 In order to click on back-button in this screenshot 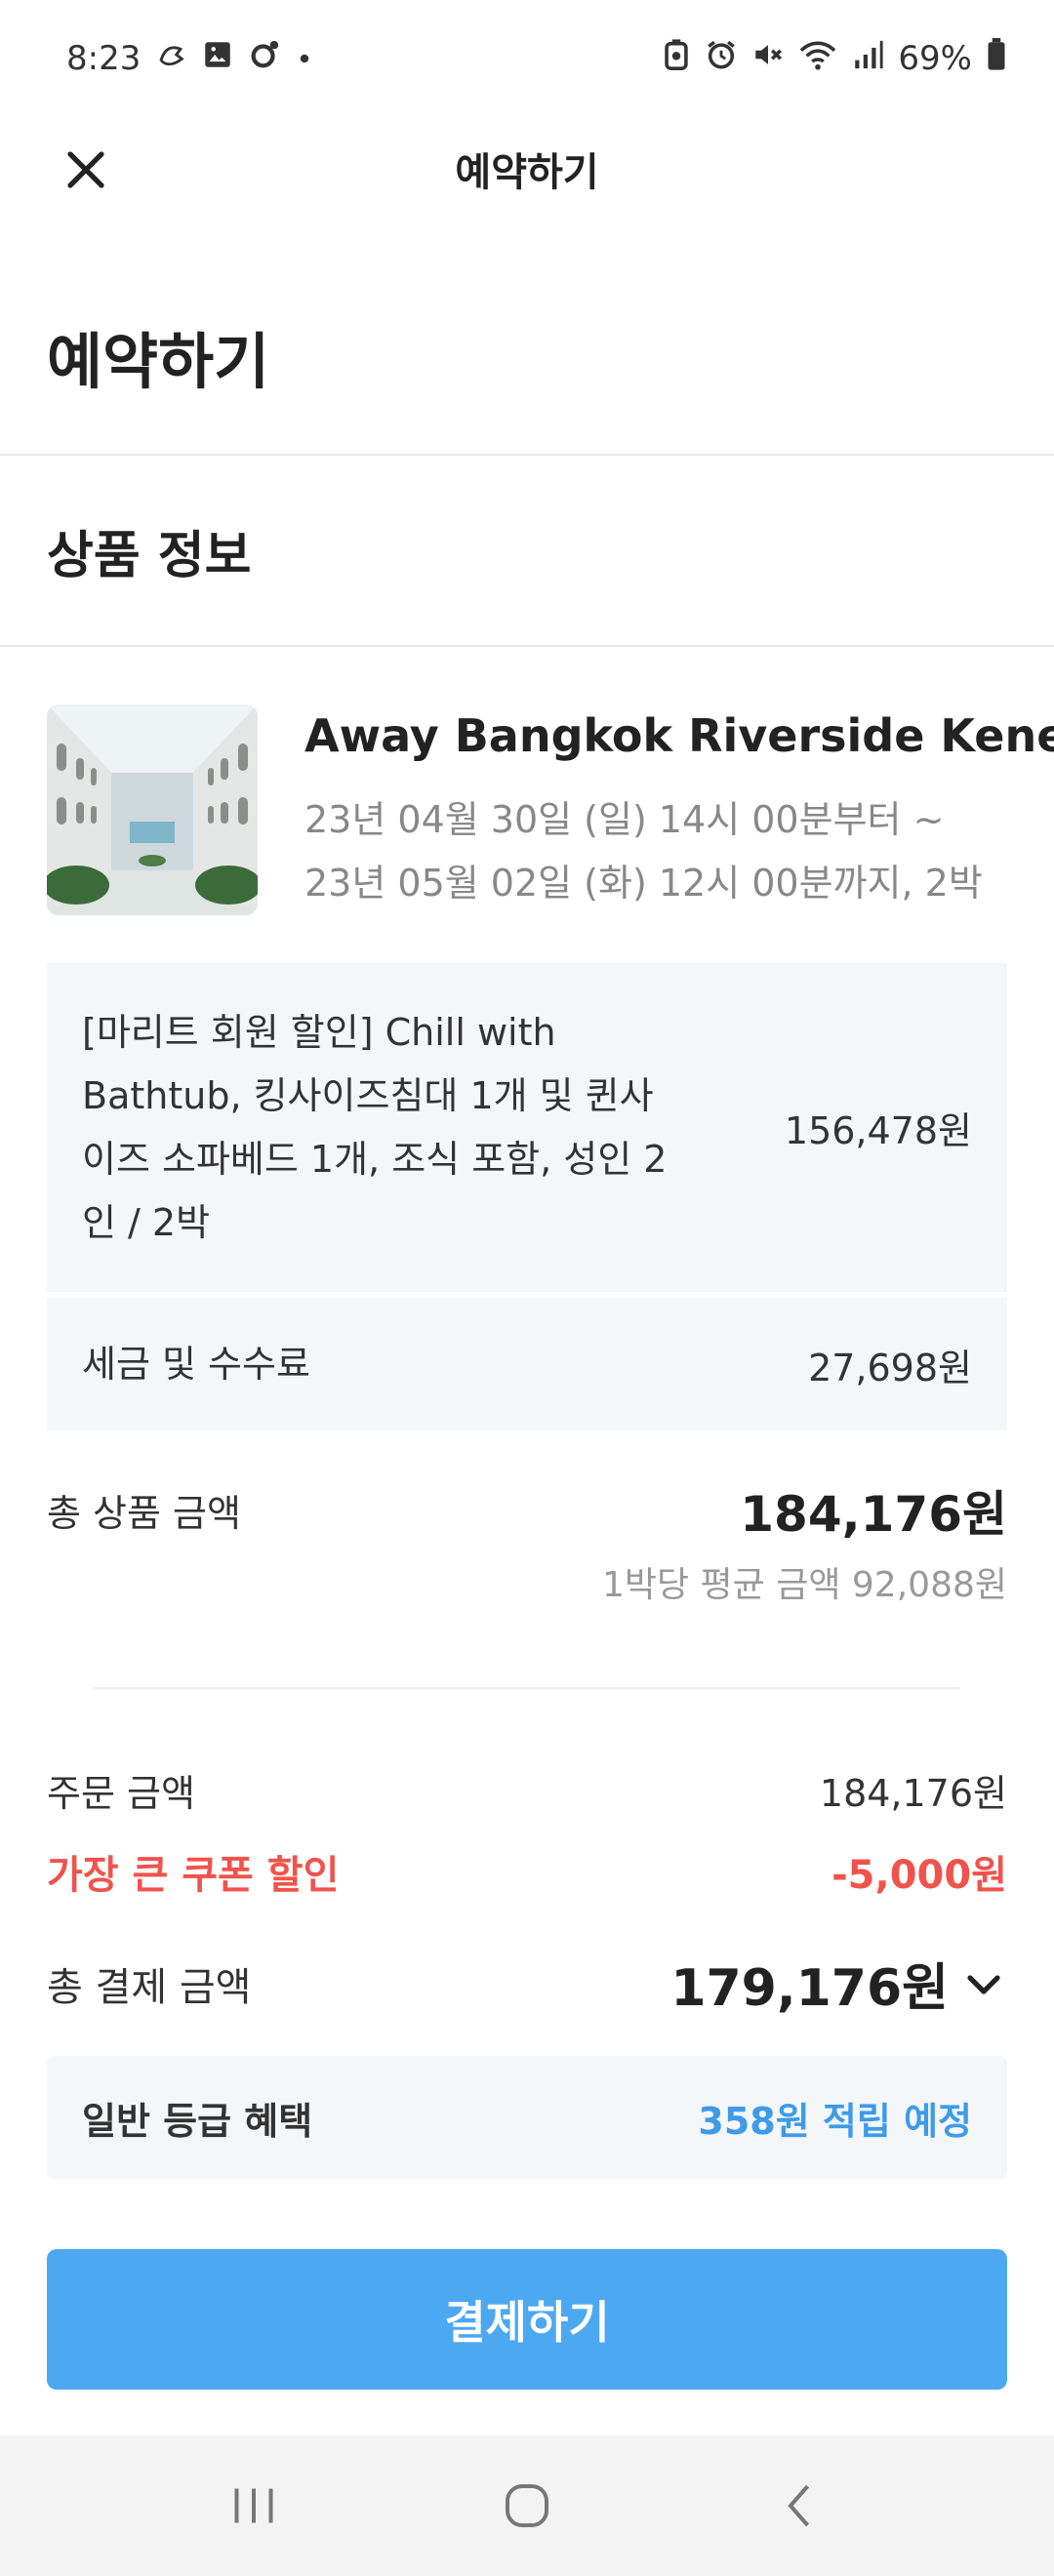, I will do `click(800, 2506)`.